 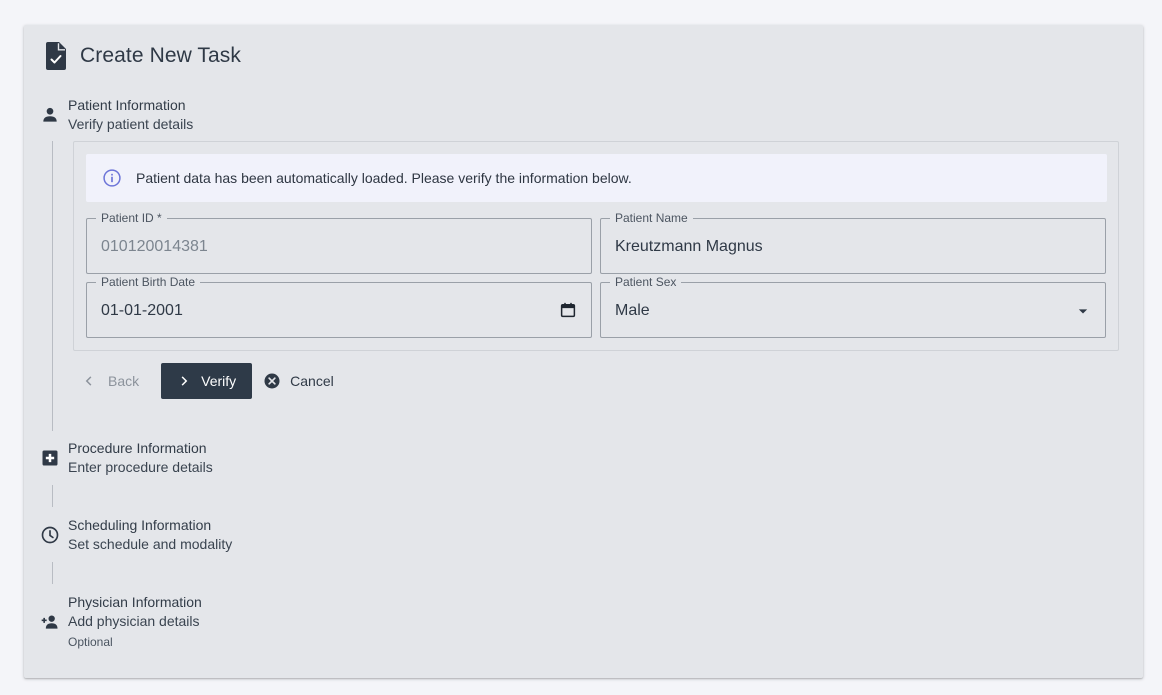 I want to click on step-title: Scheduling Information, so click(x=140, y=525).